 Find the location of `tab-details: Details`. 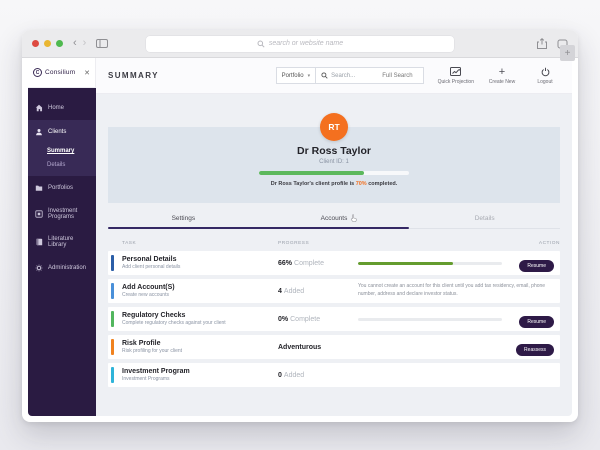

tab-details: Details is located at coordinates (484, 218).